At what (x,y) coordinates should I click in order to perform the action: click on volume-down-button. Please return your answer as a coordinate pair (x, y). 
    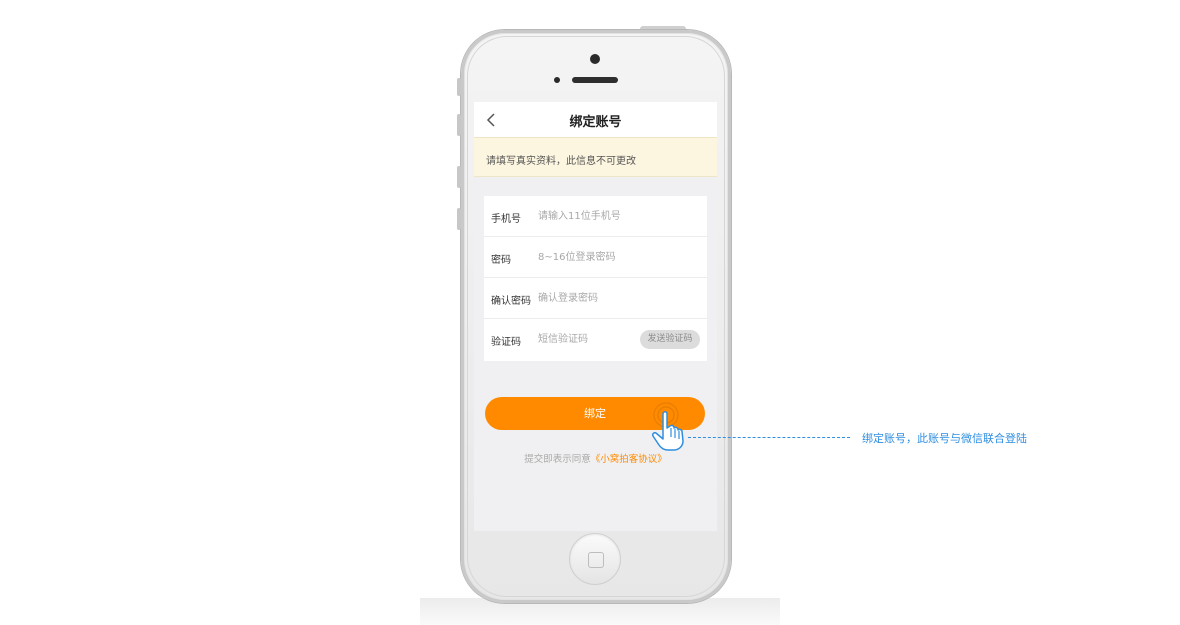
    Looking at the image, I should click on (459, 177).